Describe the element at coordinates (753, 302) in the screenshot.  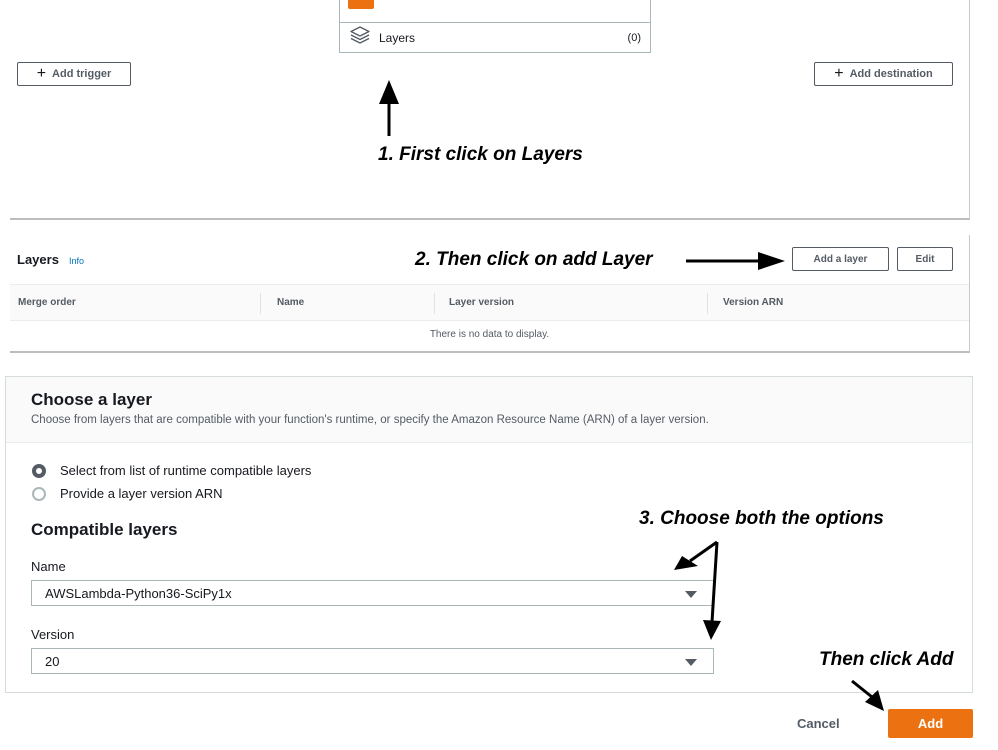
I see `col-version-arn: Version ARN` at that location.